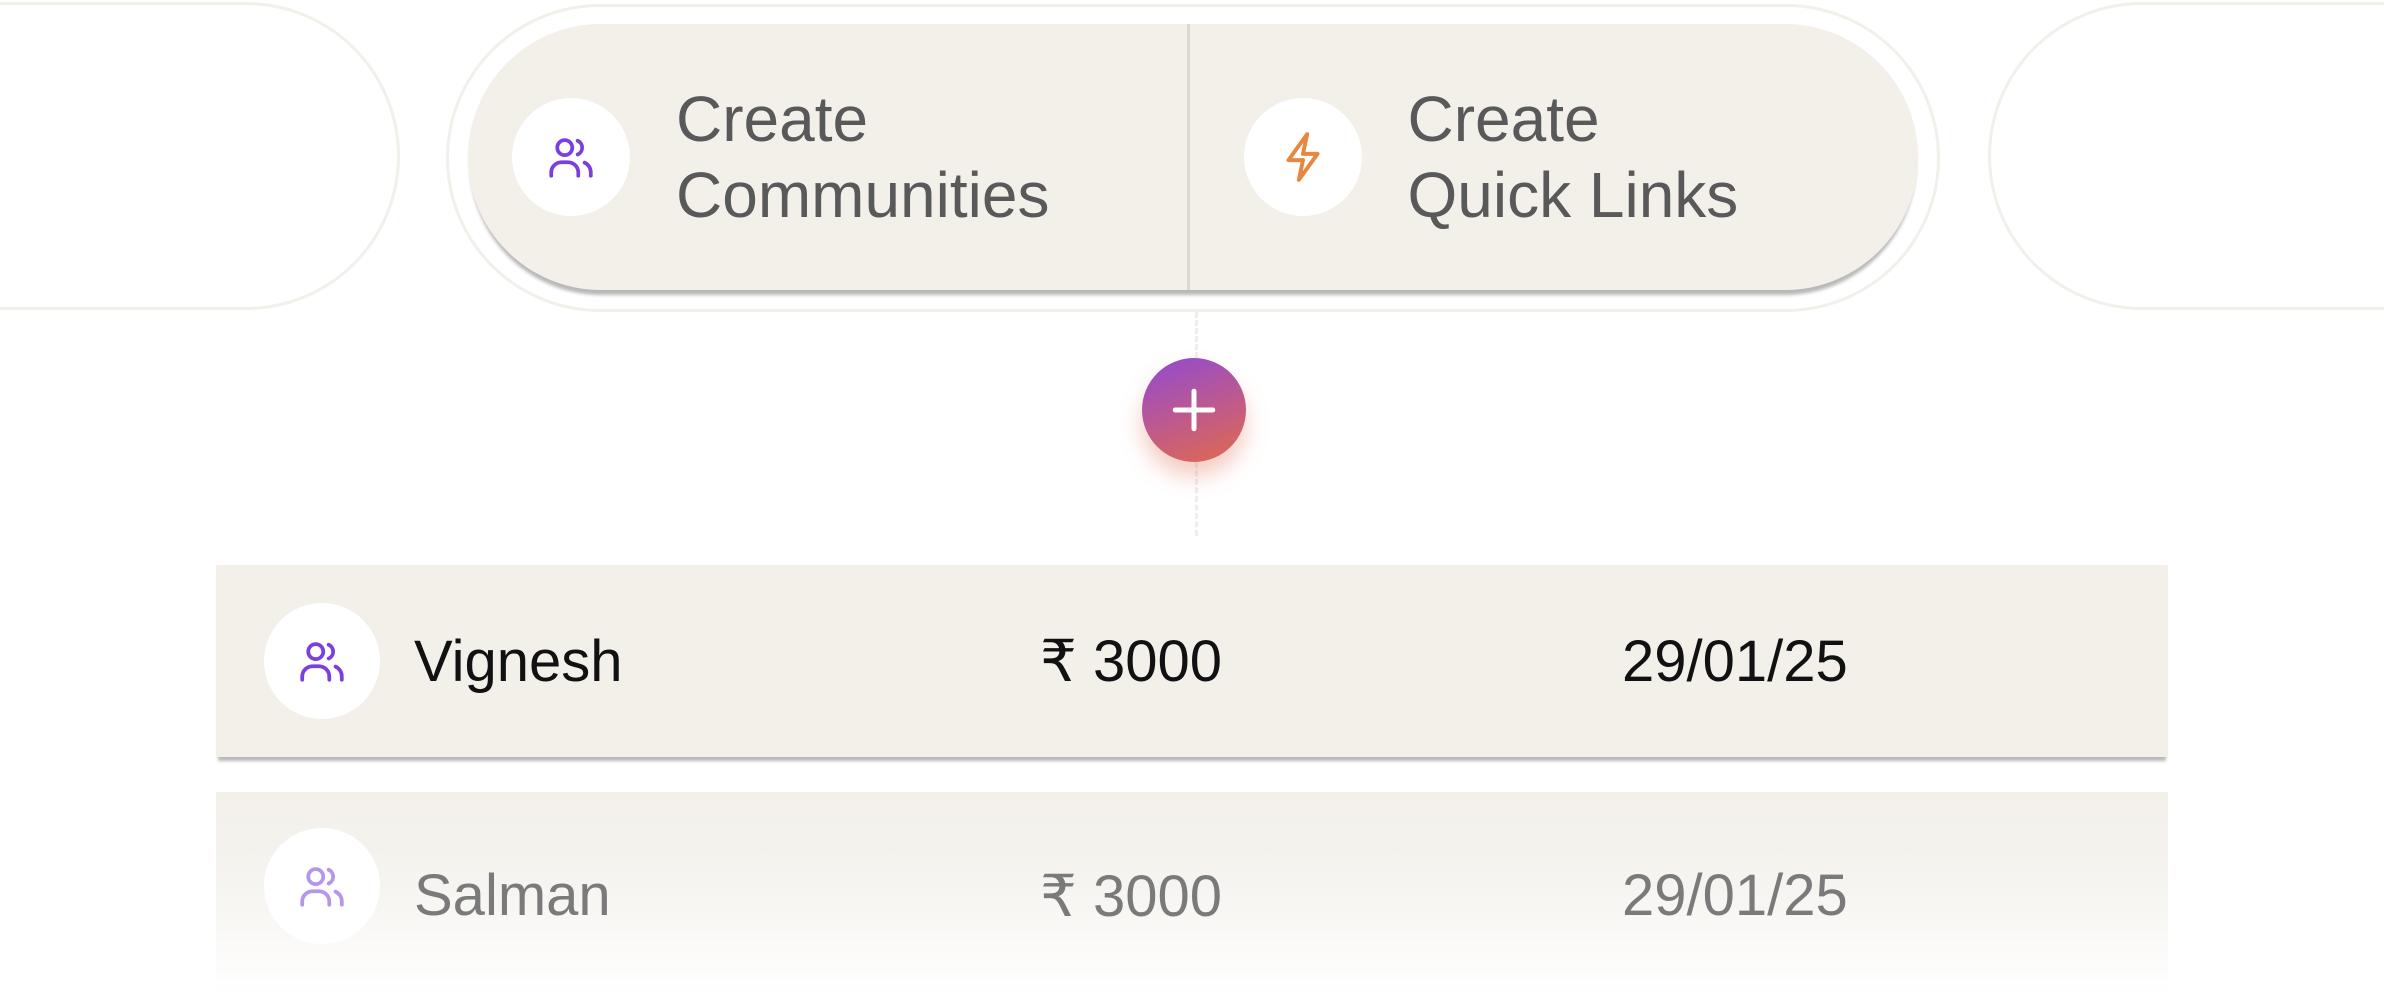  Describe the element at coordinates (512, 895) in the screenshot. I see `entry-name: Salman` at that location.